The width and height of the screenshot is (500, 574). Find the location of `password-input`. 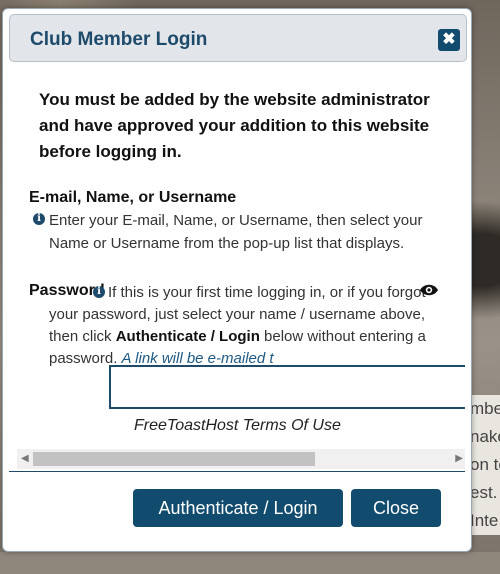

password-input is located at coordinates (287, 387).